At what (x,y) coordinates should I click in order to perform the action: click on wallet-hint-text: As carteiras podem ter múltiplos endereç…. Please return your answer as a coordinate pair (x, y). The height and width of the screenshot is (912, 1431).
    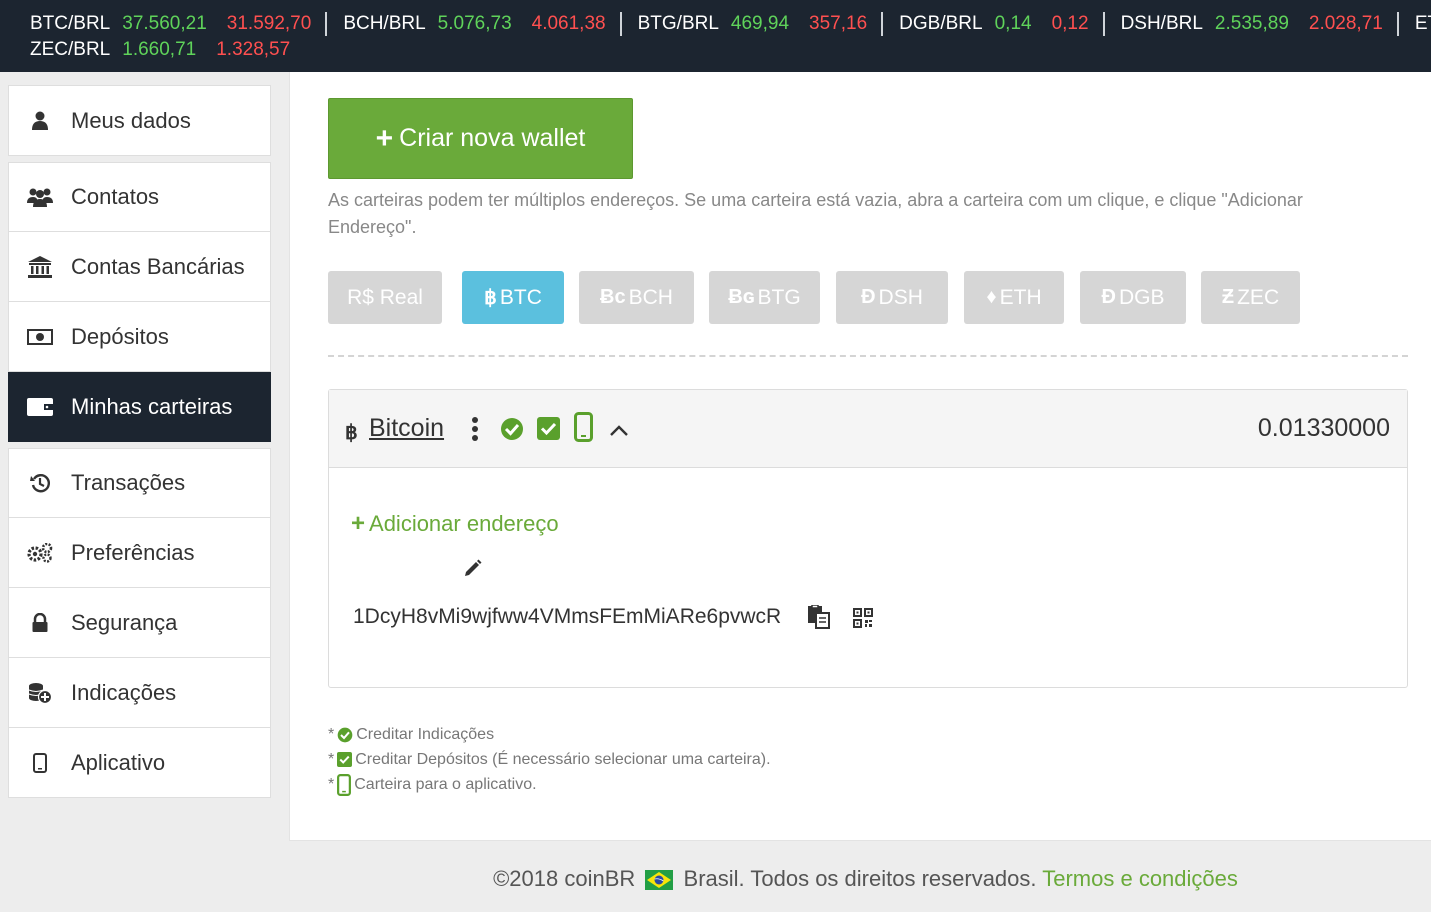
    Looking at the image, I should click on (815, 213).